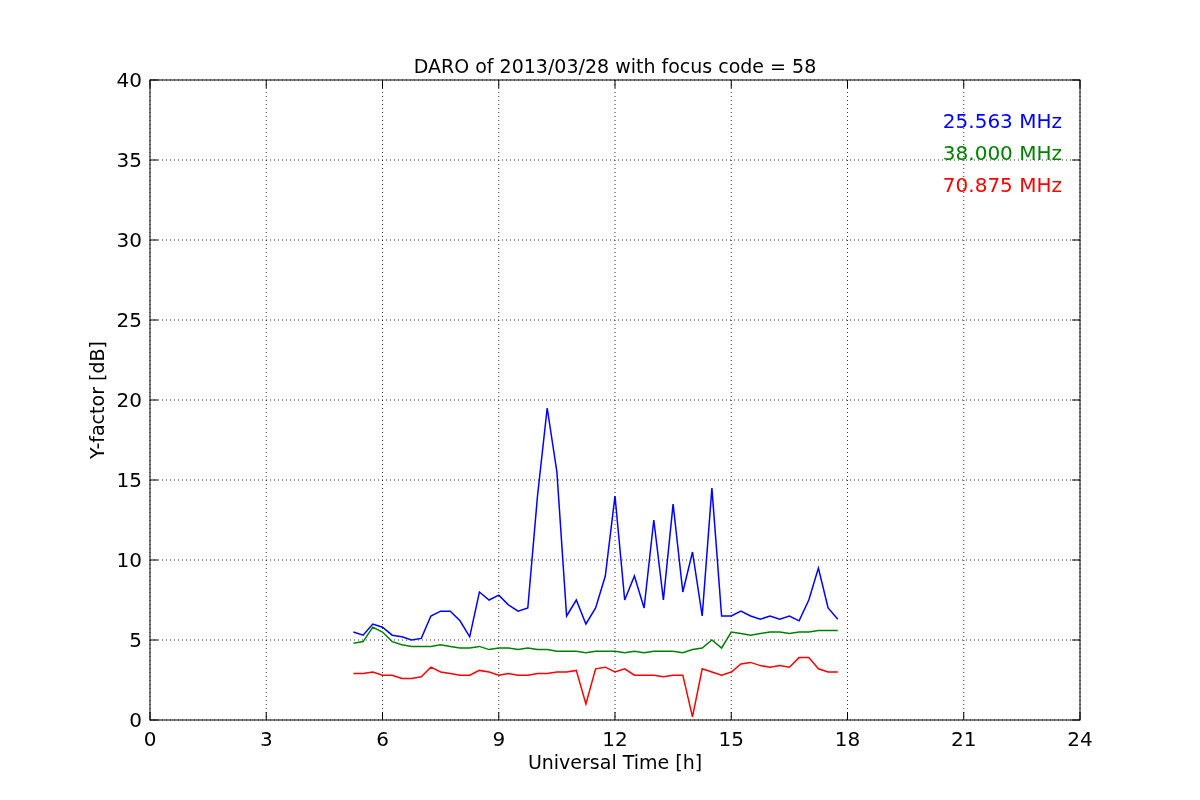 Image resolution: width=1200 pixels, height=800 pixels. Describe the element at coordinates (129, 320) in the screenshot. I see `y-tick-label: 25` at that location.